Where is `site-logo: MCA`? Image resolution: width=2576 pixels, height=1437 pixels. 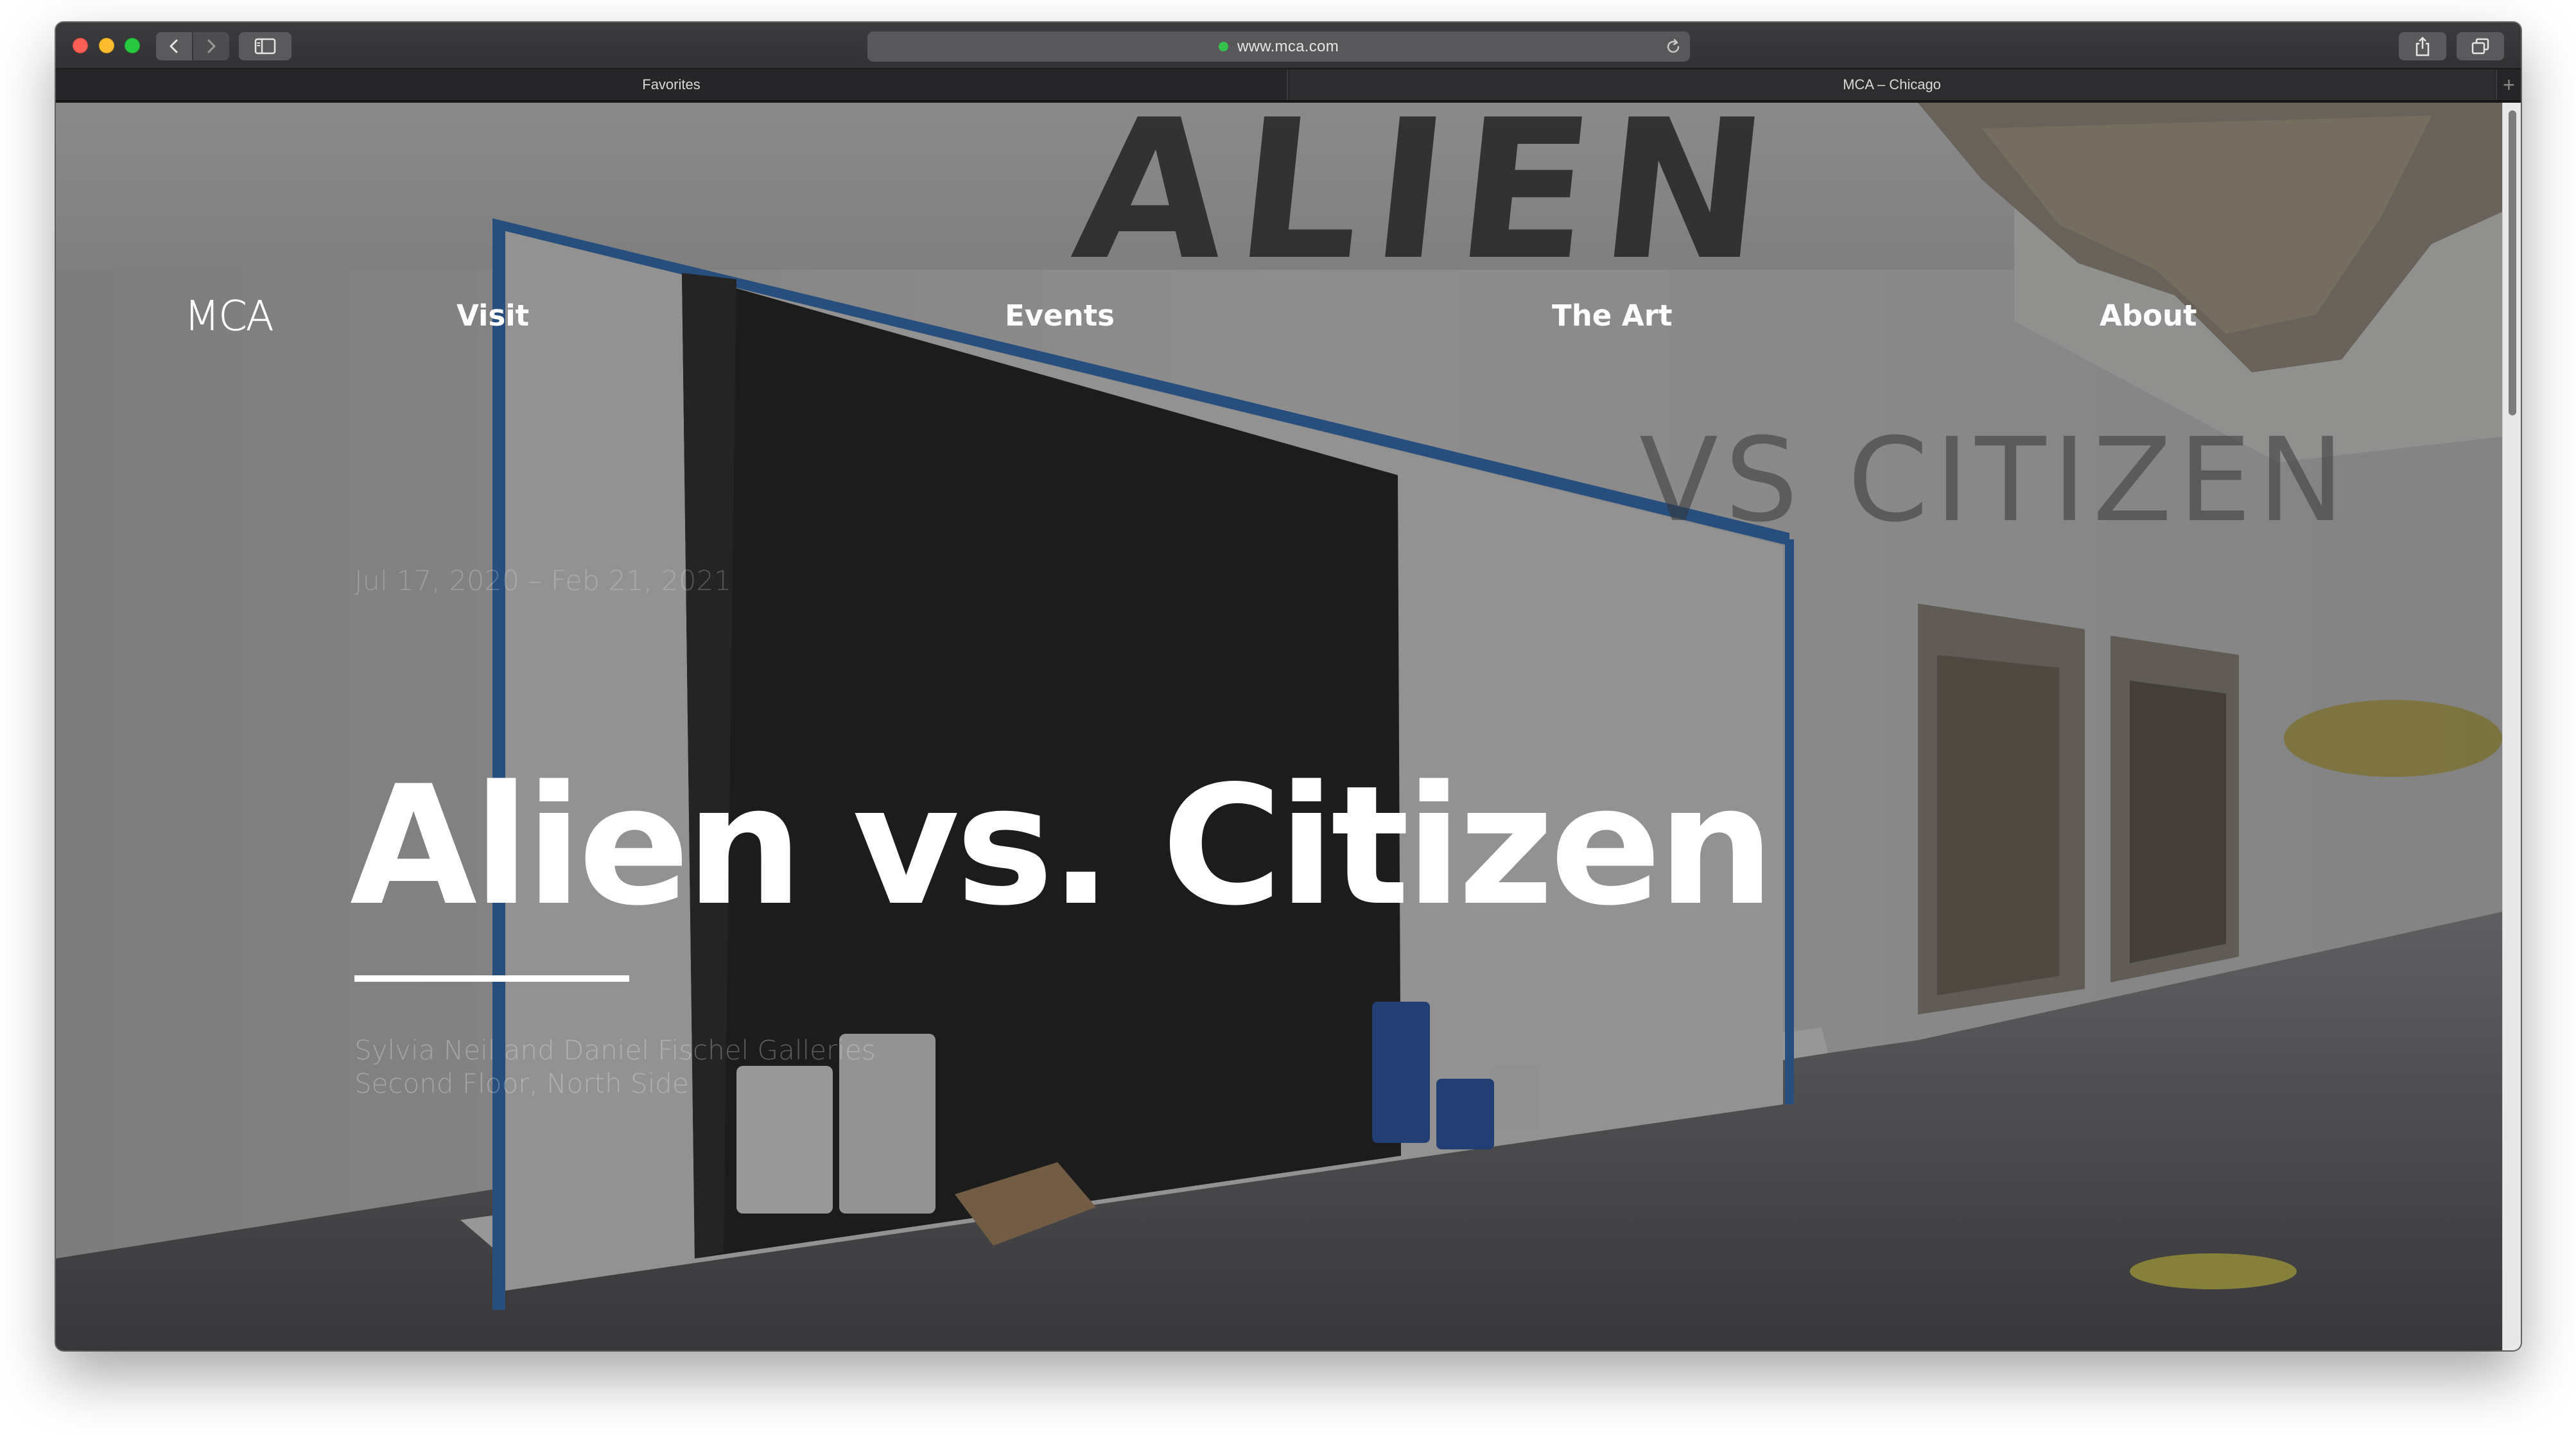 site-logo: MCA is located at coordinates (229, 317).